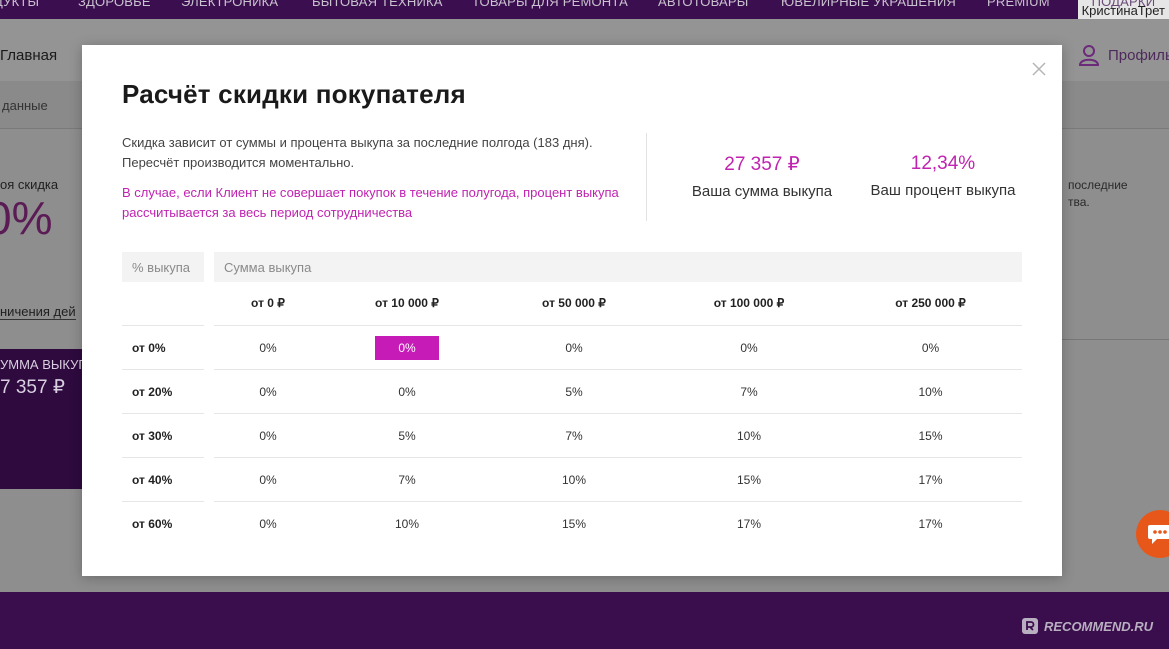  I want to click on right-info-strip: последние тва., so click(1115, 324).